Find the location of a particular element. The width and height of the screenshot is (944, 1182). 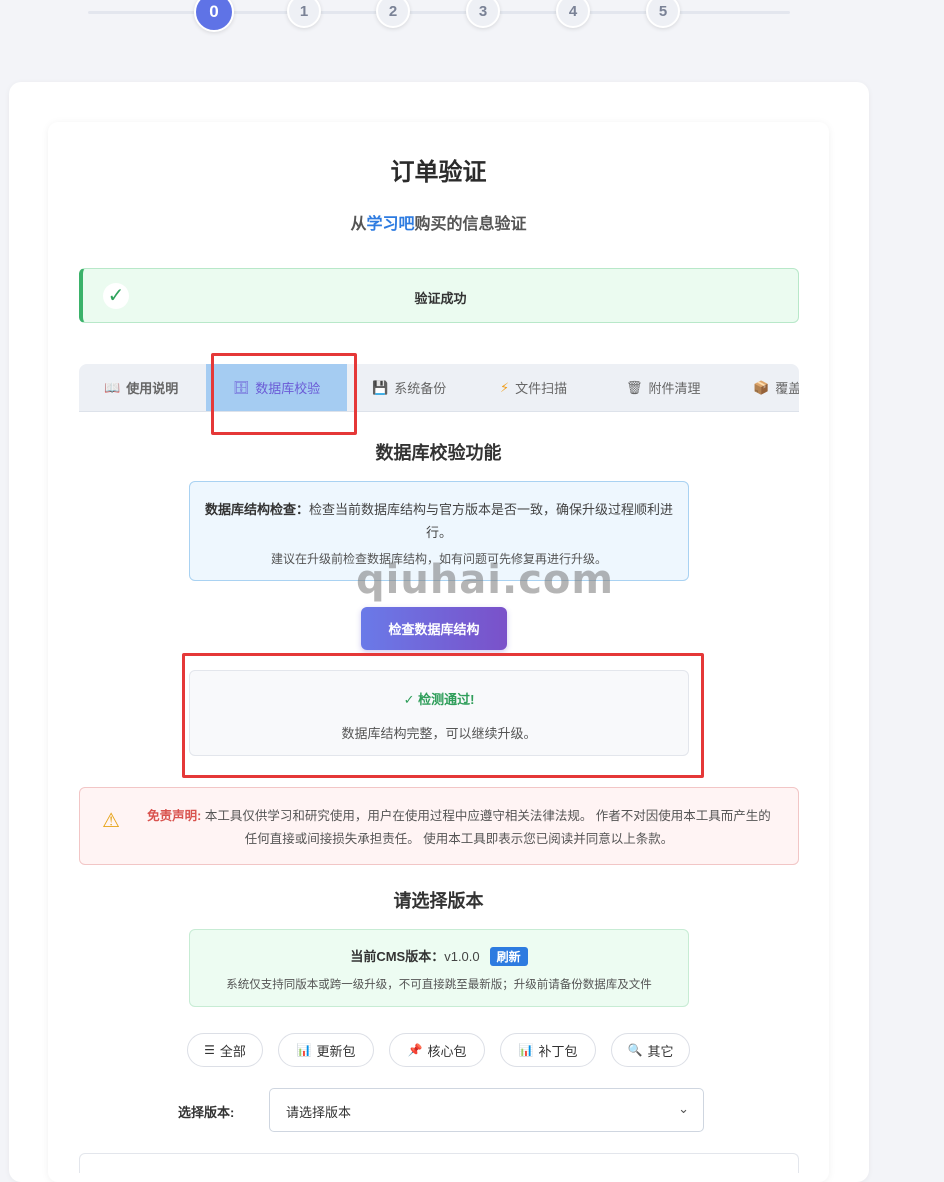

book-icon: 📖 is located at coordinates (112, 387).